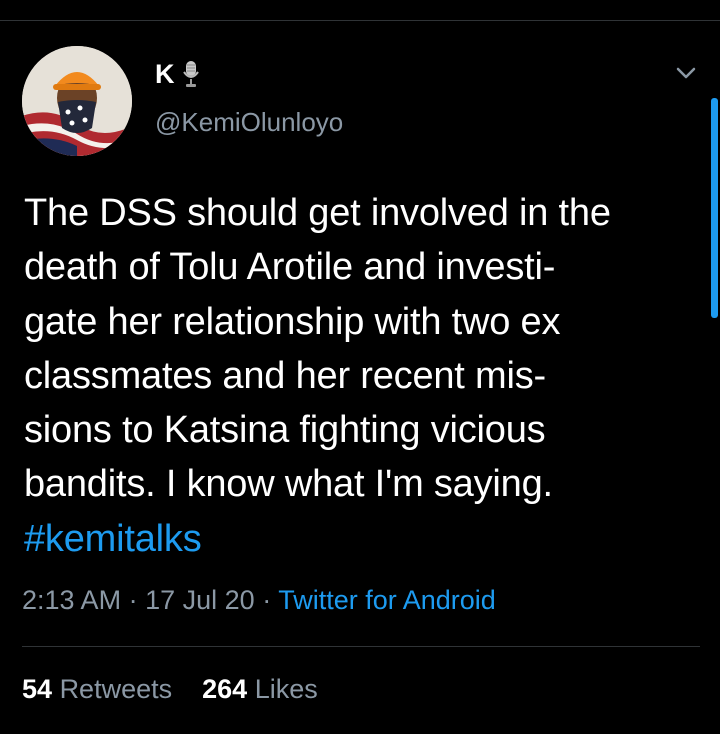 This screenshot has height=734, width=720. I want to click on avatar, so click(77, 101).